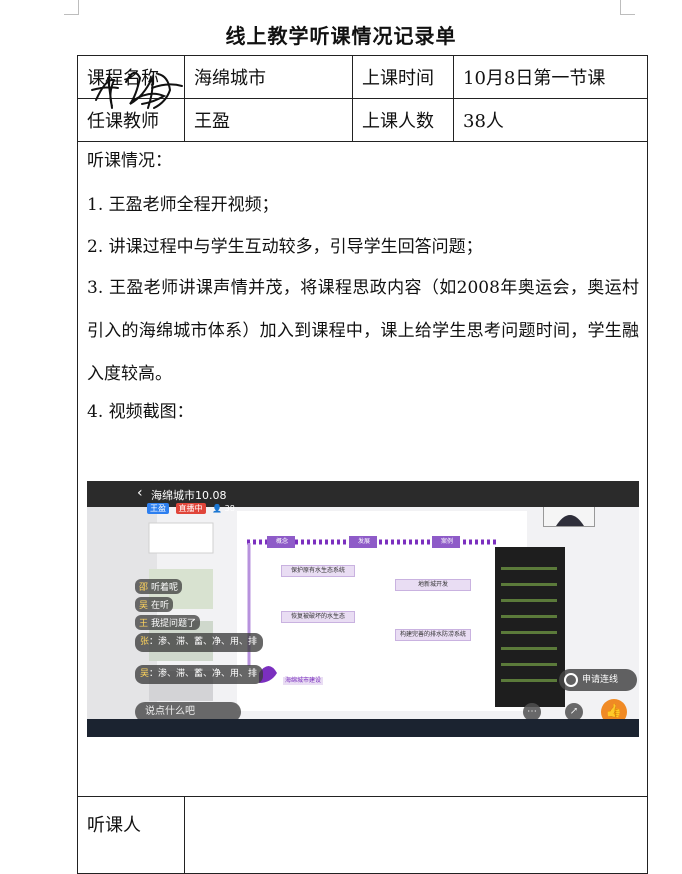  What do you see at coordinates (403, 77) in the screenshot?
I see `class-time-label: 上课时间` at bounding box center [403, 77].